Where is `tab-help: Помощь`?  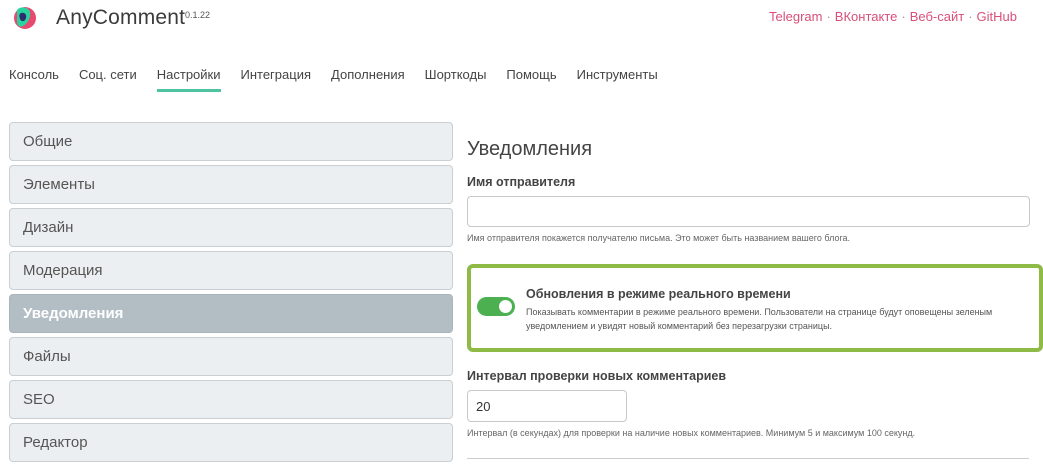
tab-help: Помощь is located at coordinates (531, 79).